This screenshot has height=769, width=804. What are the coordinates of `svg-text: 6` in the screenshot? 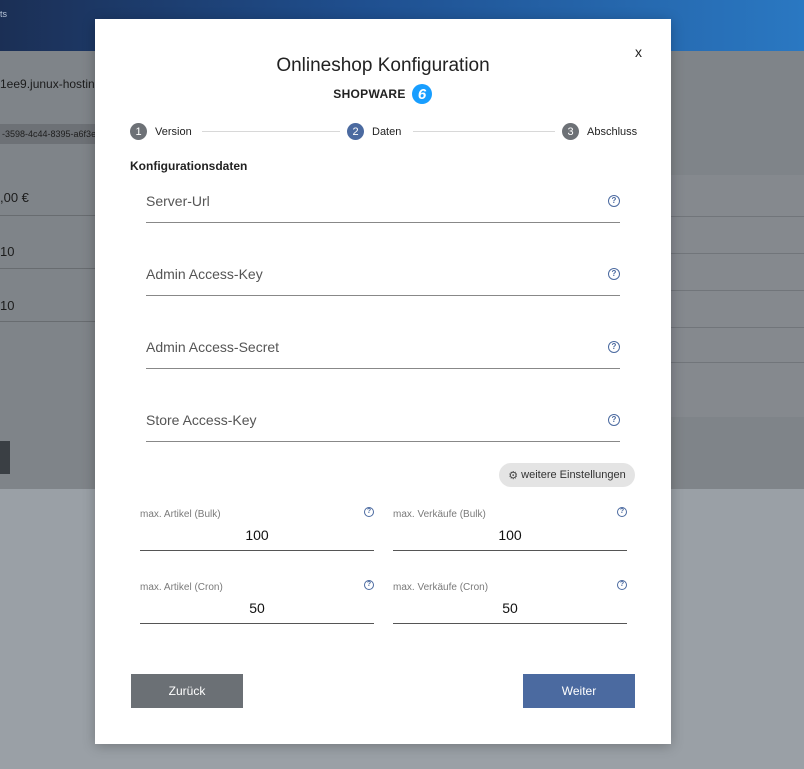 It's located at (422, 94).